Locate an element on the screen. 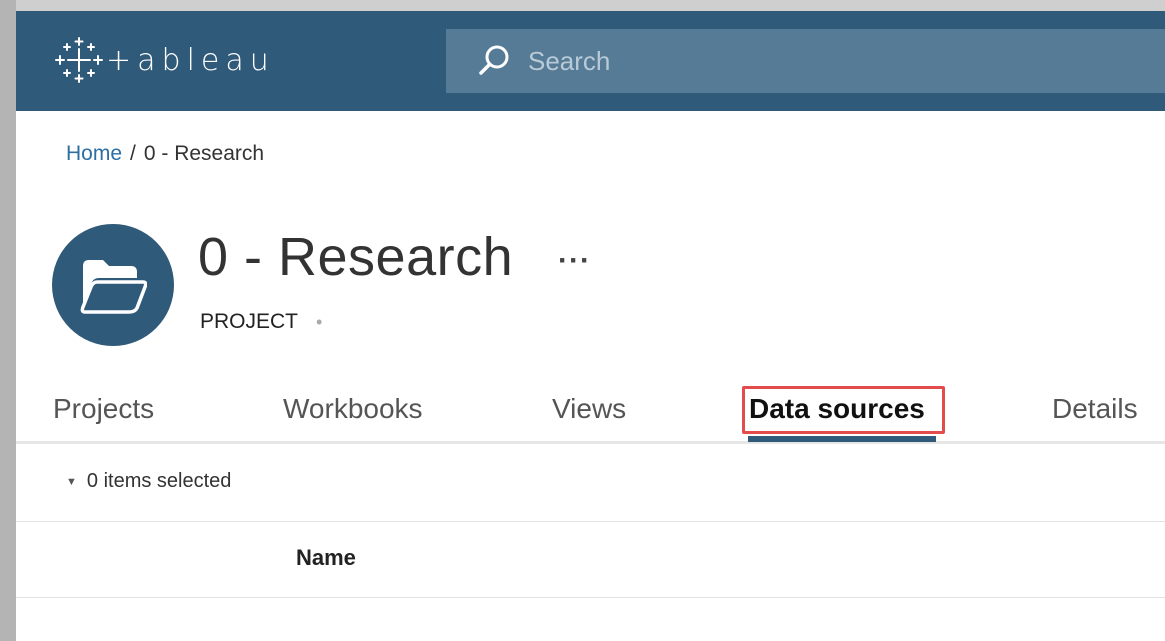 The width and height of the screenshot is (1165, 641). selection-count-label: 0 items selected is located at coordinates (159, 481).